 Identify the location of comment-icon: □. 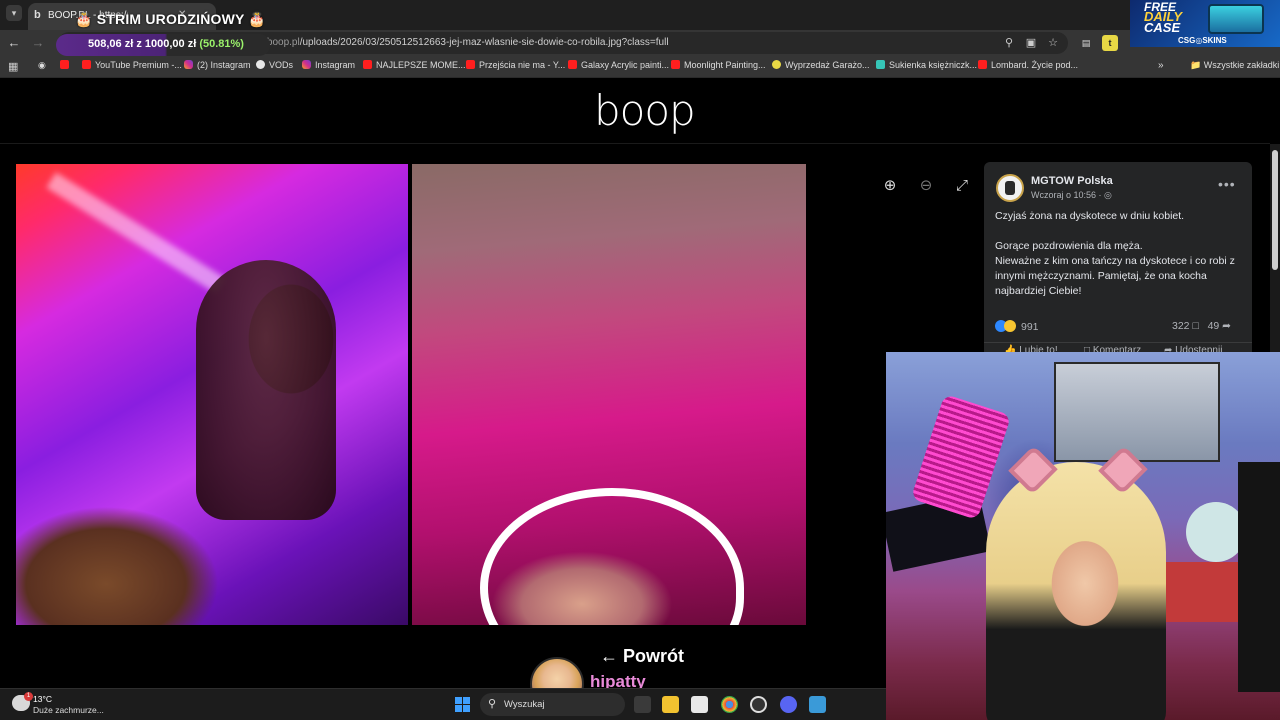
(1195, 326).